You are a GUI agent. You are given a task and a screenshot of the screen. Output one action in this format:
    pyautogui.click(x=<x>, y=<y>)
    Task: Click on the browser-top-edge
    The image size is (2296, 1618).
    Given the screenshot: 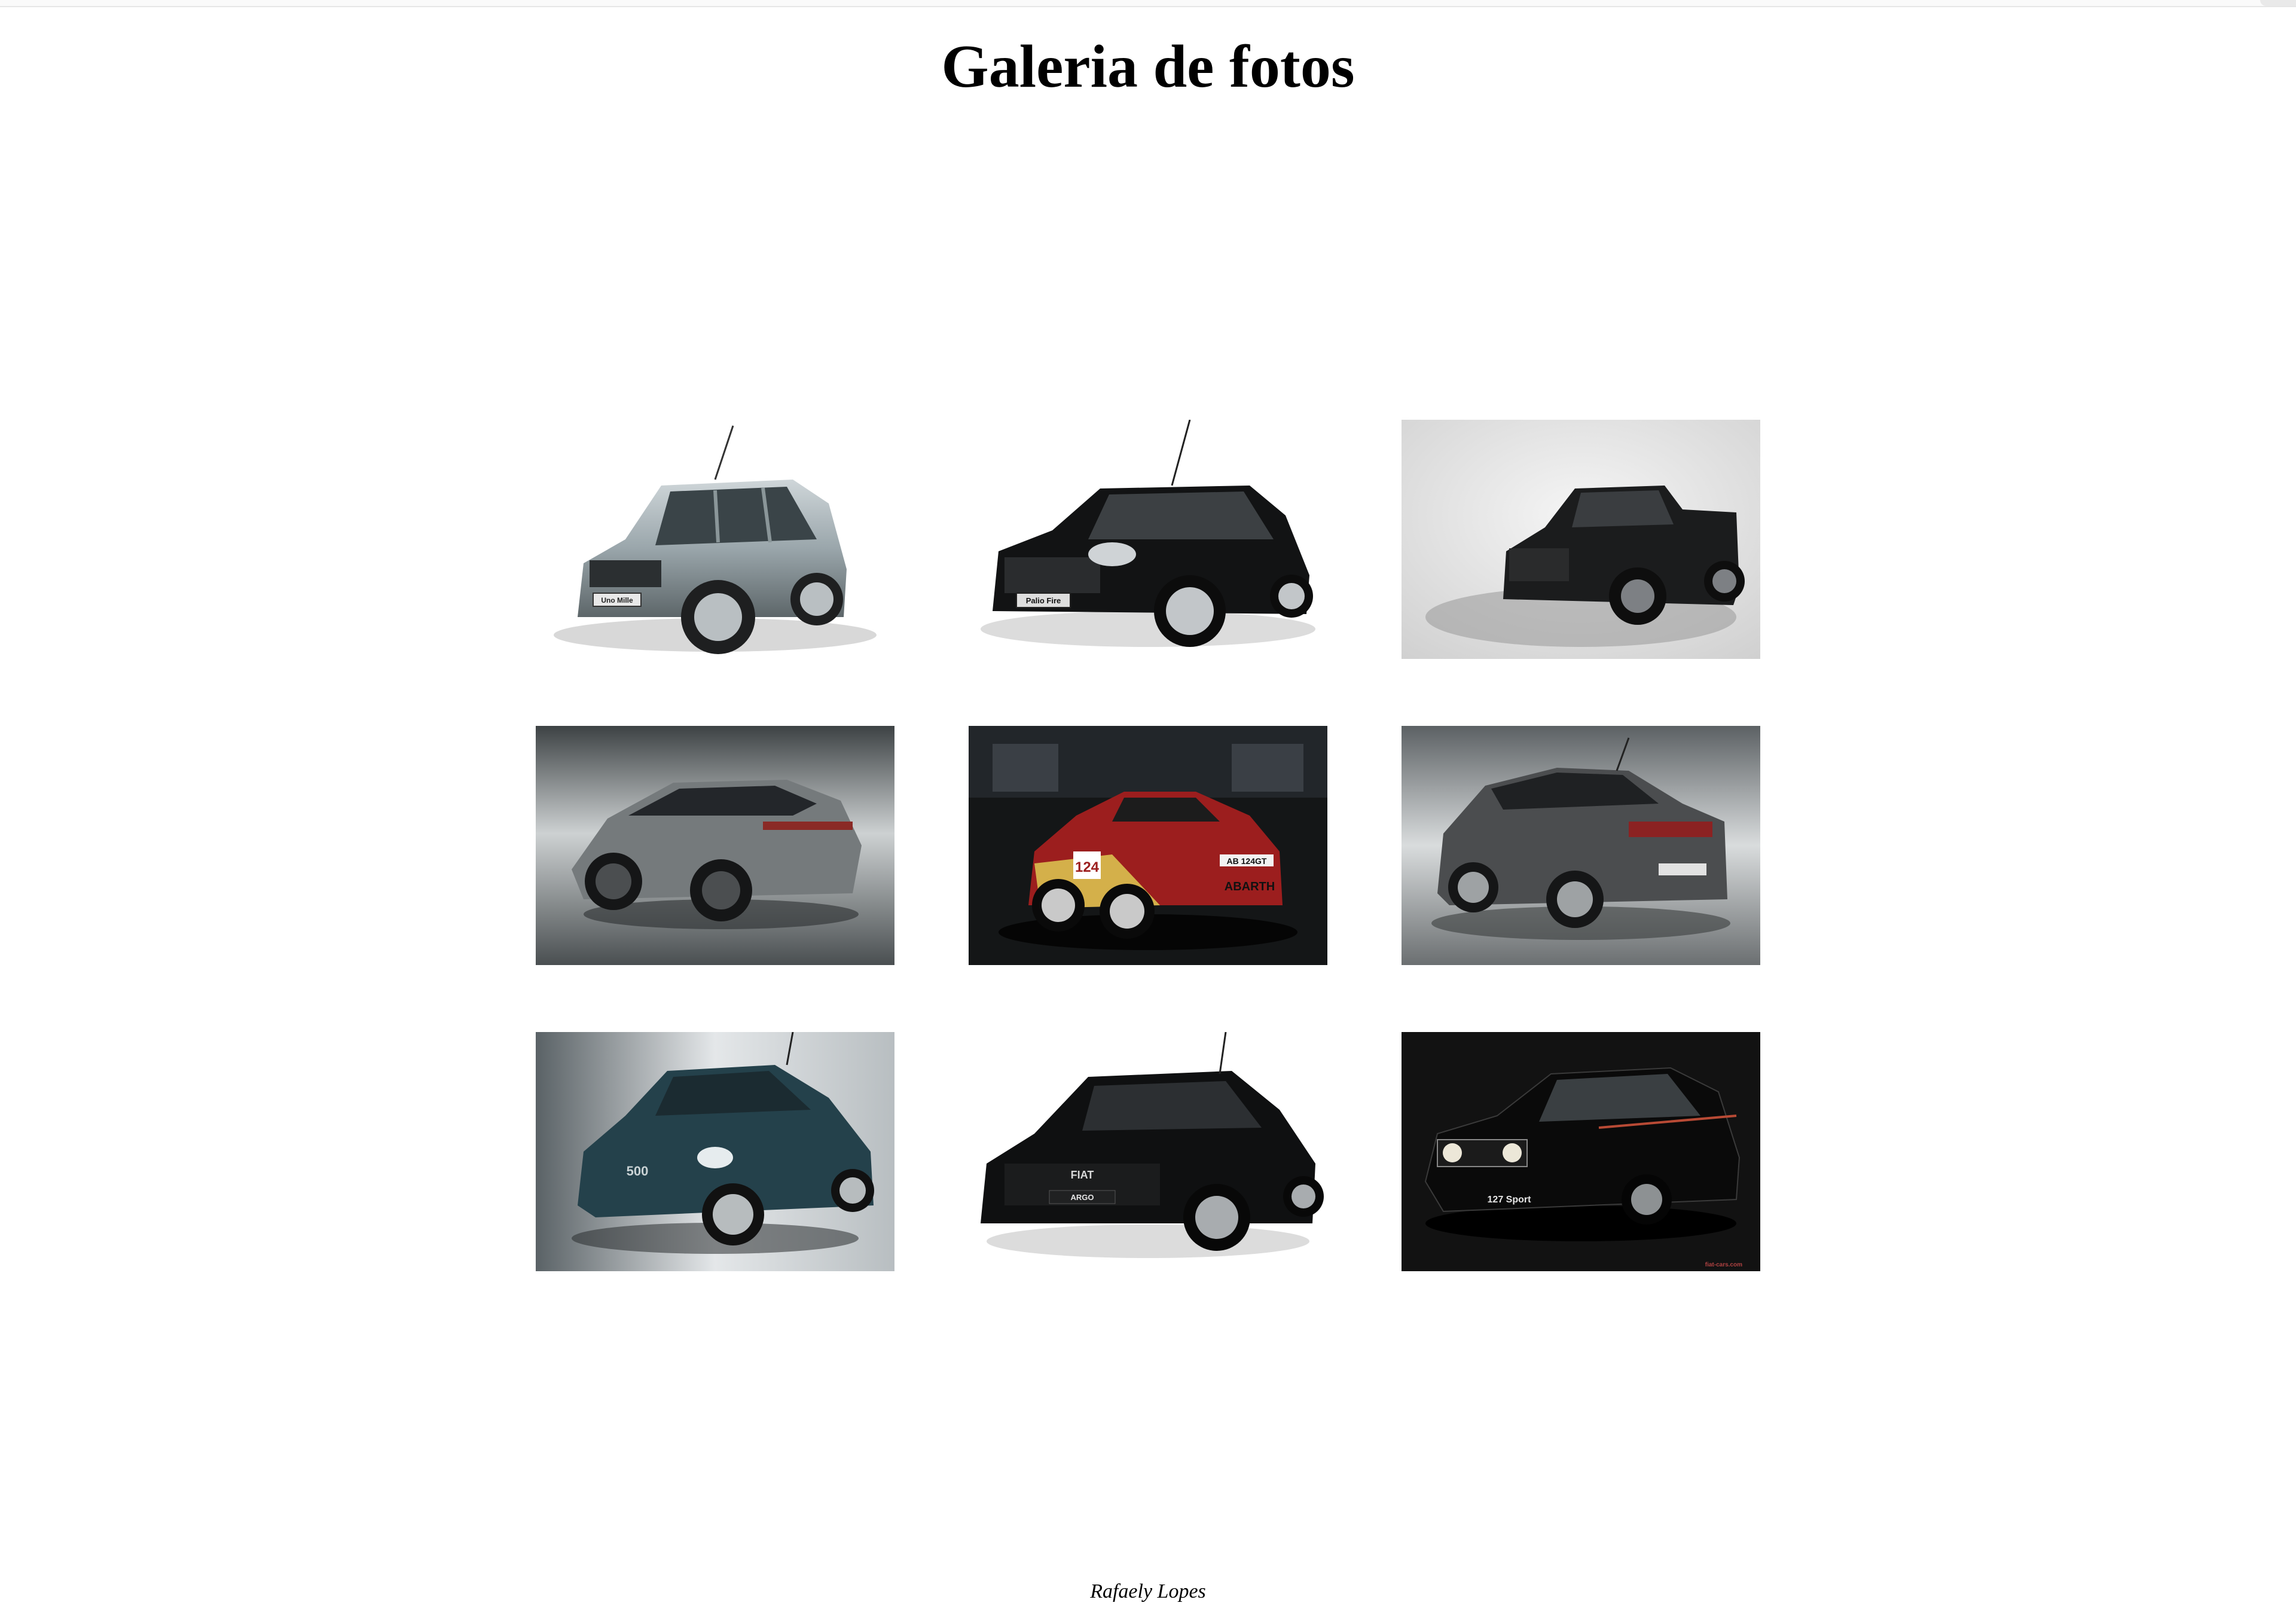 What is the action you would take?
    pyautogui.click(x=1148, y=3)
    